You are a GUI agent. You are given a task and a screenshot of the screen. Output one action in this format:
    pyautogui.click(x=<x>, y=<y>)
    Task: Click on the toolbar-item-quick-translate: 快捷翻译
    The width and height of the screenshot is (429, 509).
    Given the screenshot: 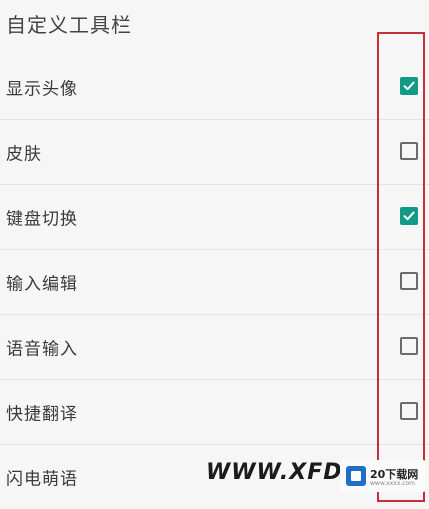 What is the action you would take?
    pyautogui.click(x=214, y=412)
    